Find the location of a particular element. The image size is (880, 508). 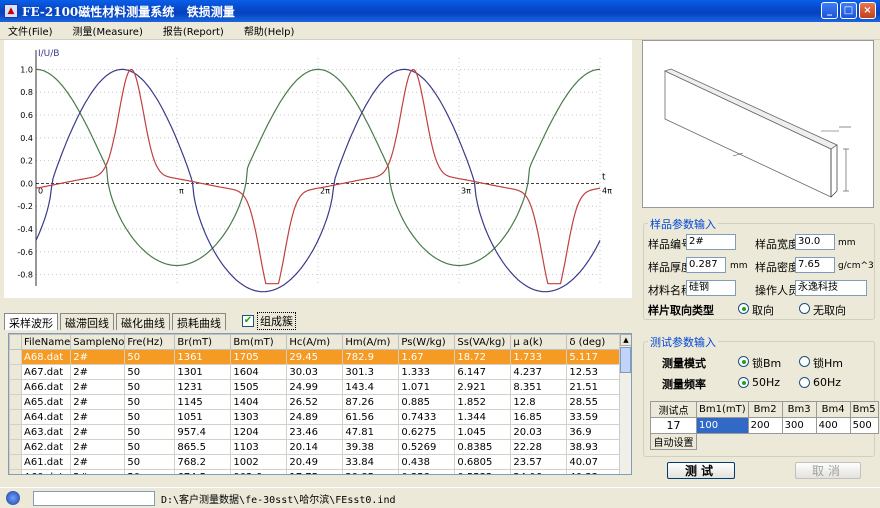

density-unit: g/cm^3 is located at coordinates (856, 266).